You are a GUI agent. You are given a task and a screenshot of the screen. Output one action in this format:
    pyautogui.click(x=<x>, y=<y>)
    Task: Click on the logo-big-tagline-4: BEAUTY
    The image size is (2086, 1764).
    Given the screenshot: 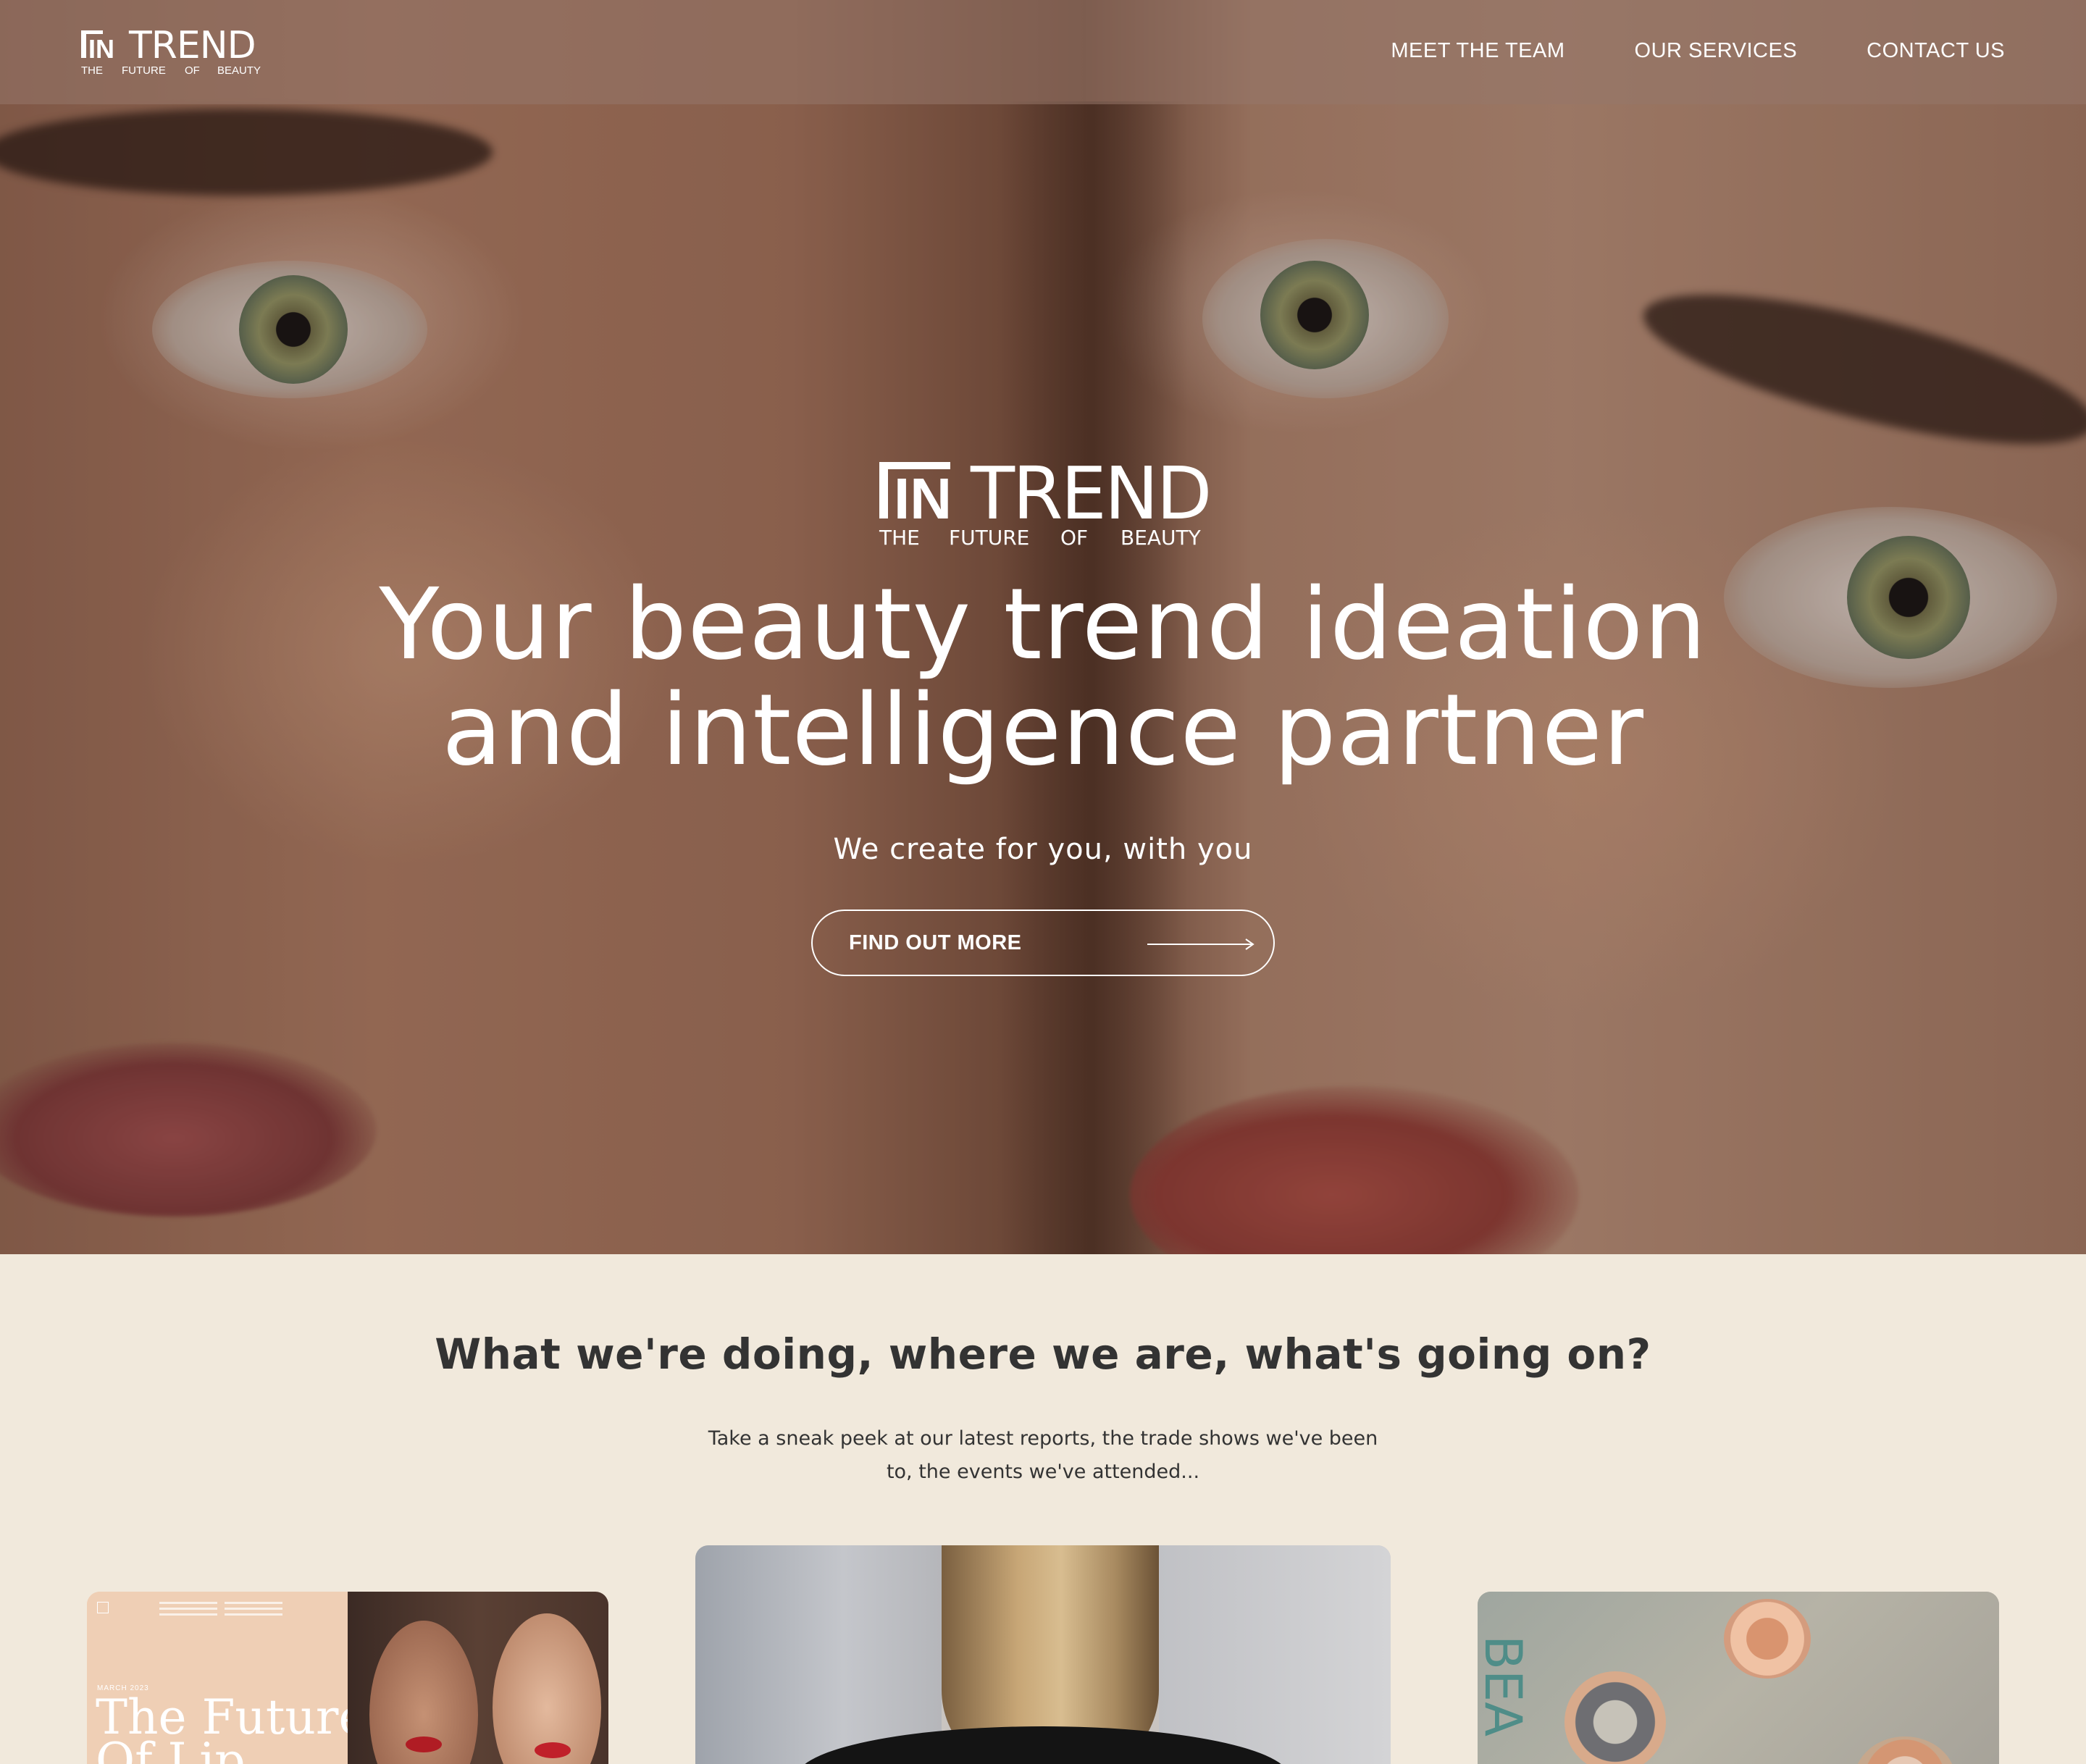 What is the action you would take?
    pyautogui.click(x=1161, y=536)
    